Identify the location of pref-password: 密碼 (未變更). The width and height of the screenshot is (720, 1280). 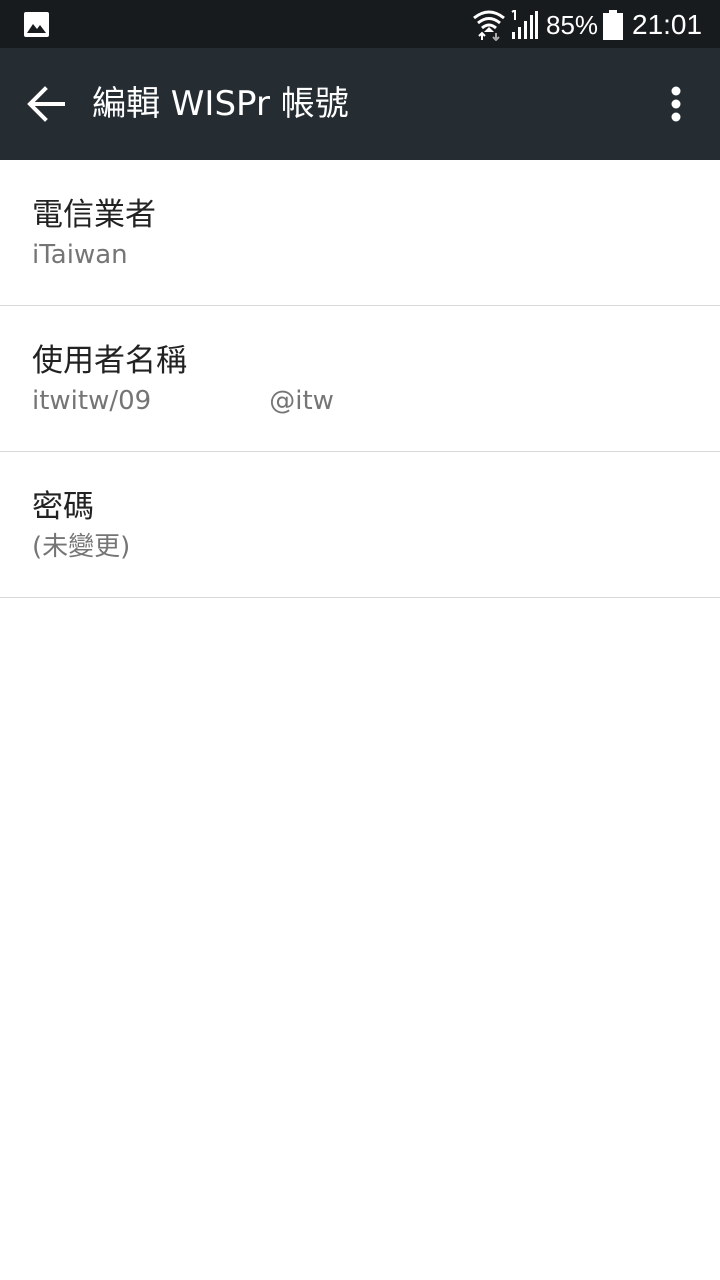
(360, 525).